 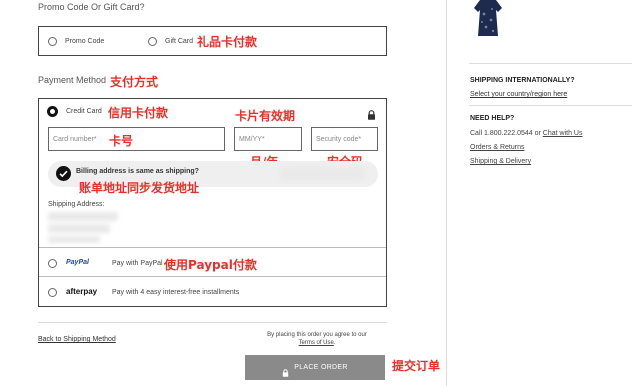 What do you see at coordinates (77, 339) in the screenshot?
I see `back-to-shipping-link: Back to Shipping Method` at bounding box center [77, 339].